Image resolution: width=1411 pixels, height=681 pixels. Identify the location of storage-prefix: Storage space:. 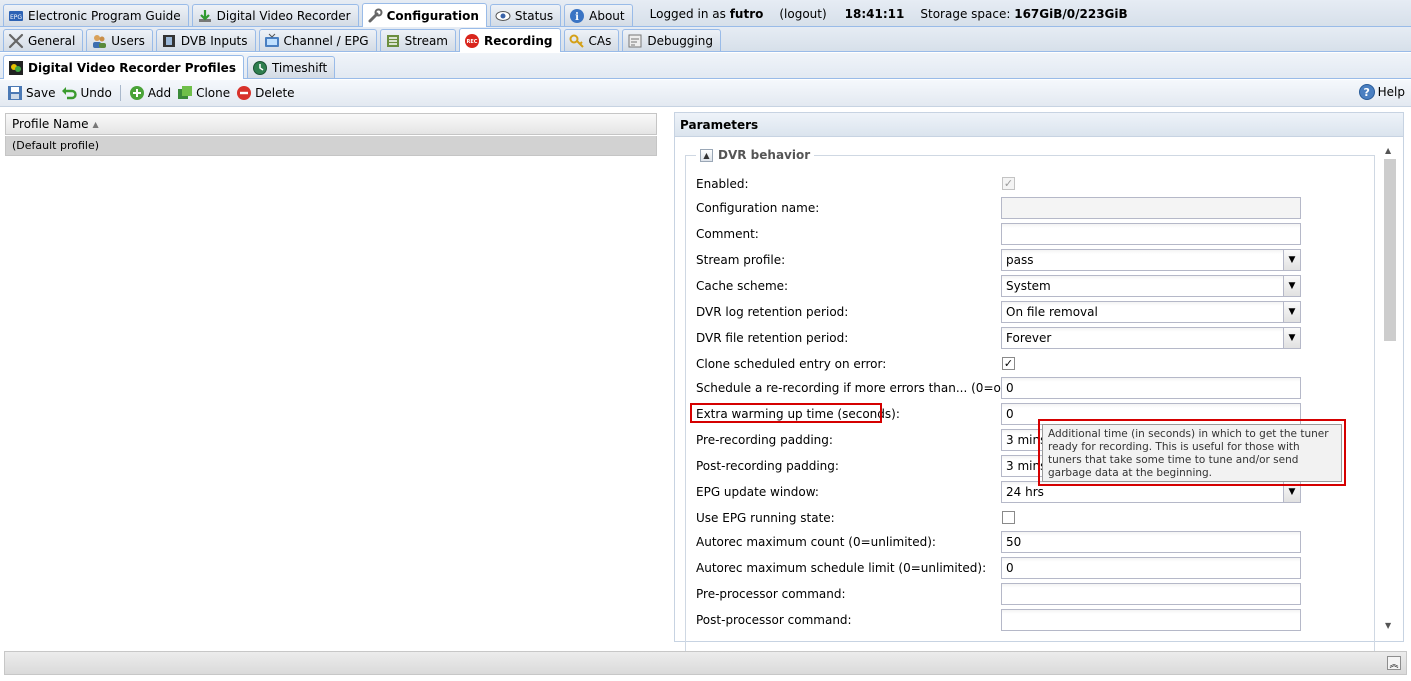
(965, 14).